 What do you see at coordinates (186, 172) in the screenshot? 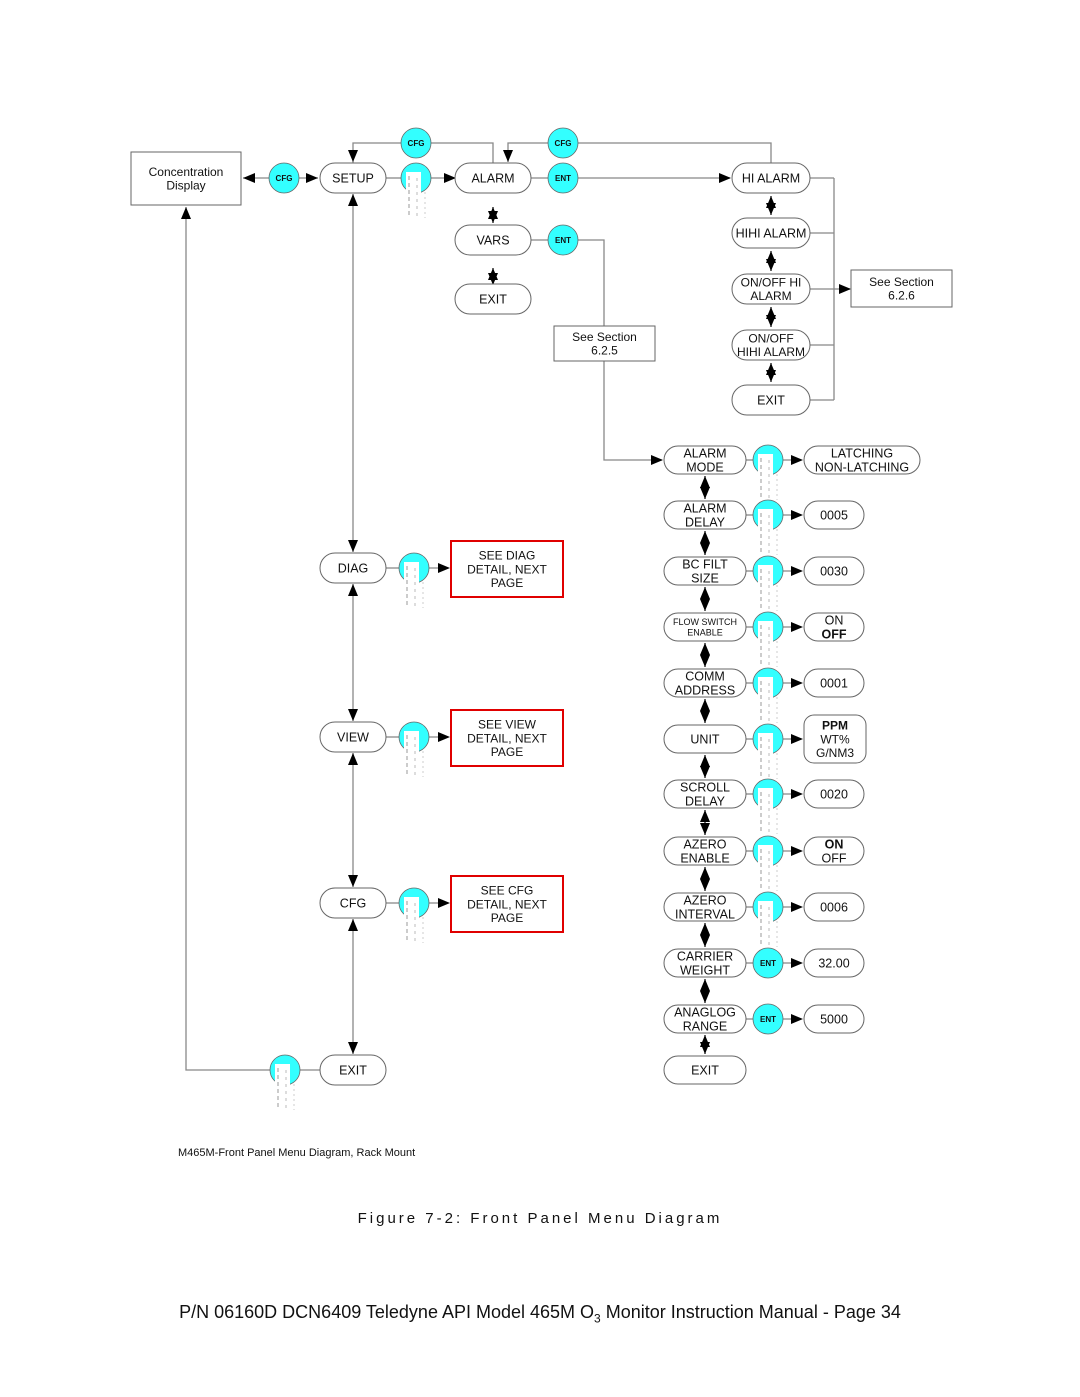
I see `concentration-display-box-text-line: Concentration` at bounding box center [186, 172].